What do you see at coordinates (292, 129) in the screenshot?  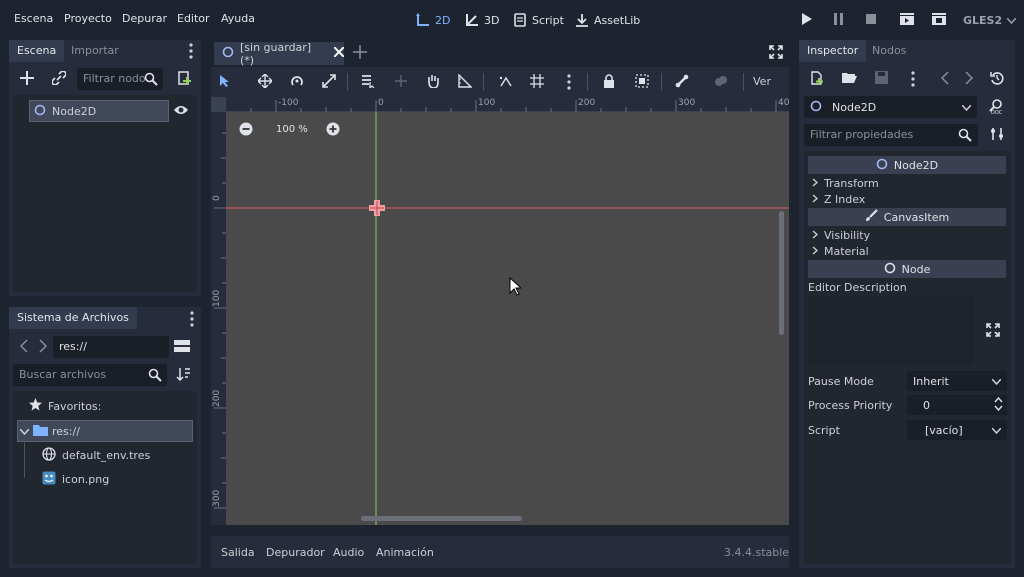 I see `zoom-level: 100 %` at bounding box center [292, 129].